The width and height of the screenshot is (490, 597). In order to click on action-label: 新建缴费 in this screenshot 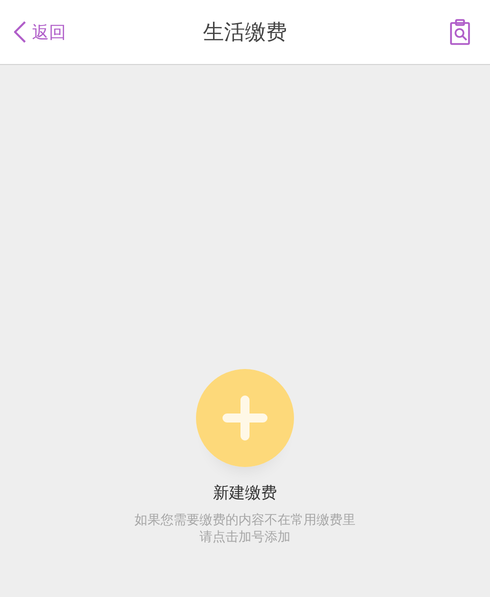, I will do `click(245, 493)`.